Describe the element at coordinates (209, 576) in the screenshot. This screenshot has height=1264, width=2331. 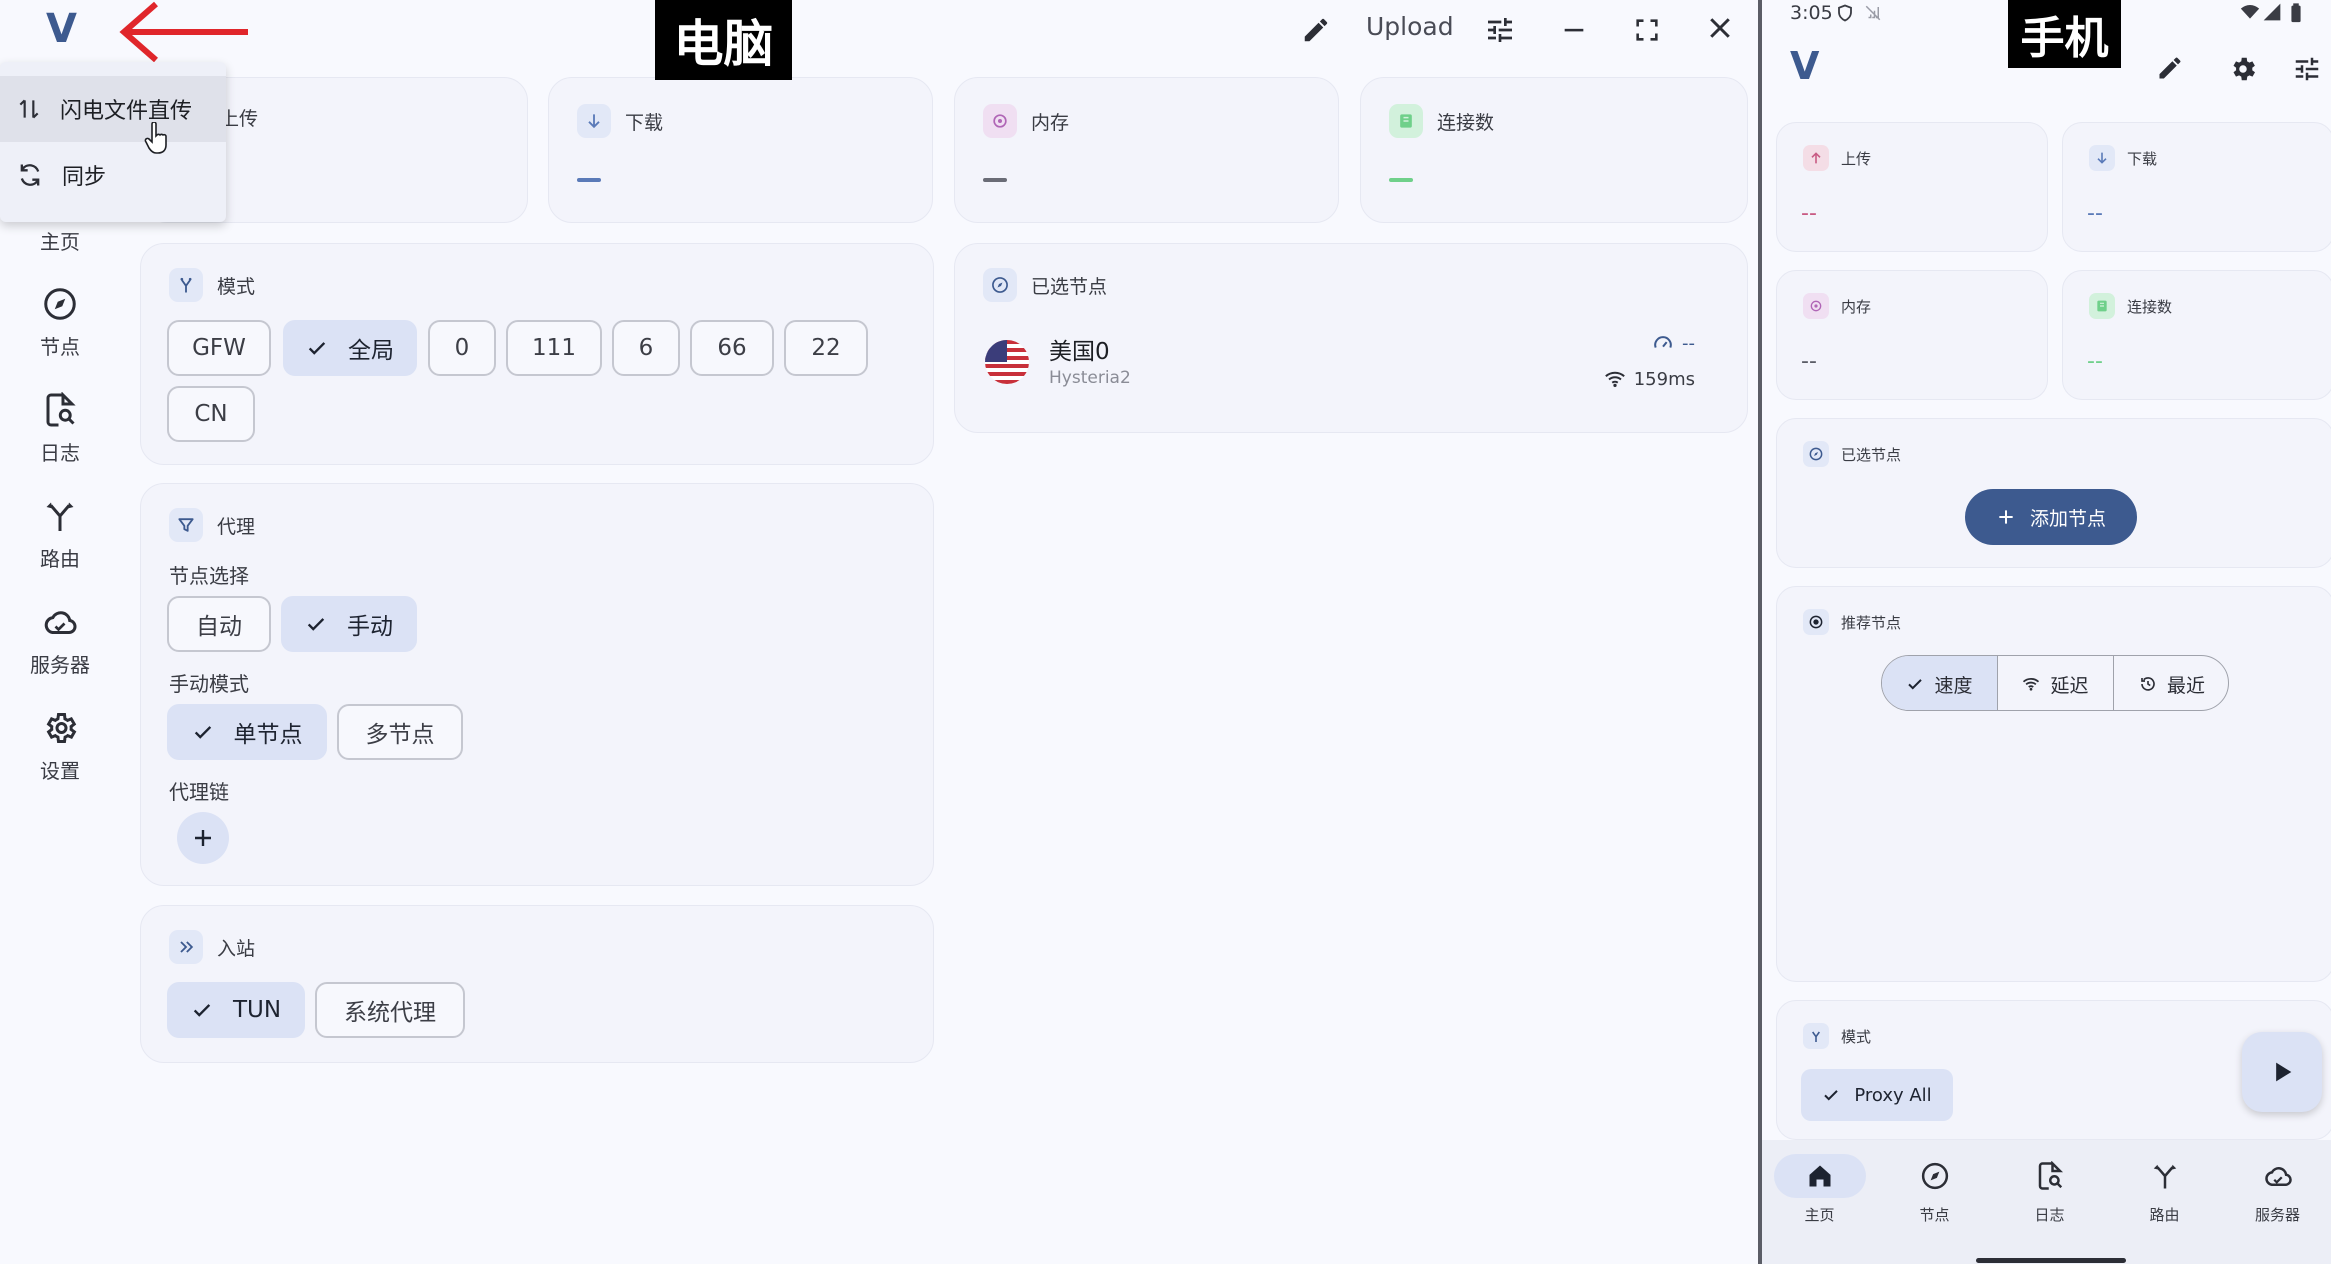
I see `node-select-label: 节点选择` at that location.